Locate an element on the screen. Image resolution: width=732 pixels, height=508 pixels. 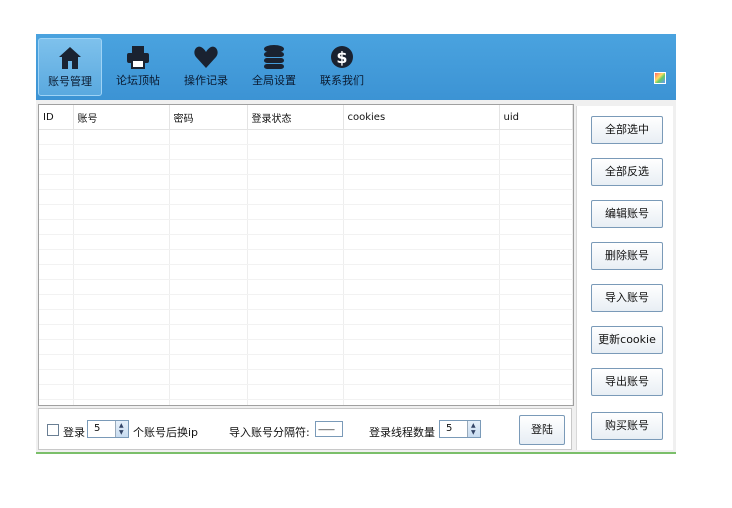
col-header: uid is located at coordinates (536, 117).